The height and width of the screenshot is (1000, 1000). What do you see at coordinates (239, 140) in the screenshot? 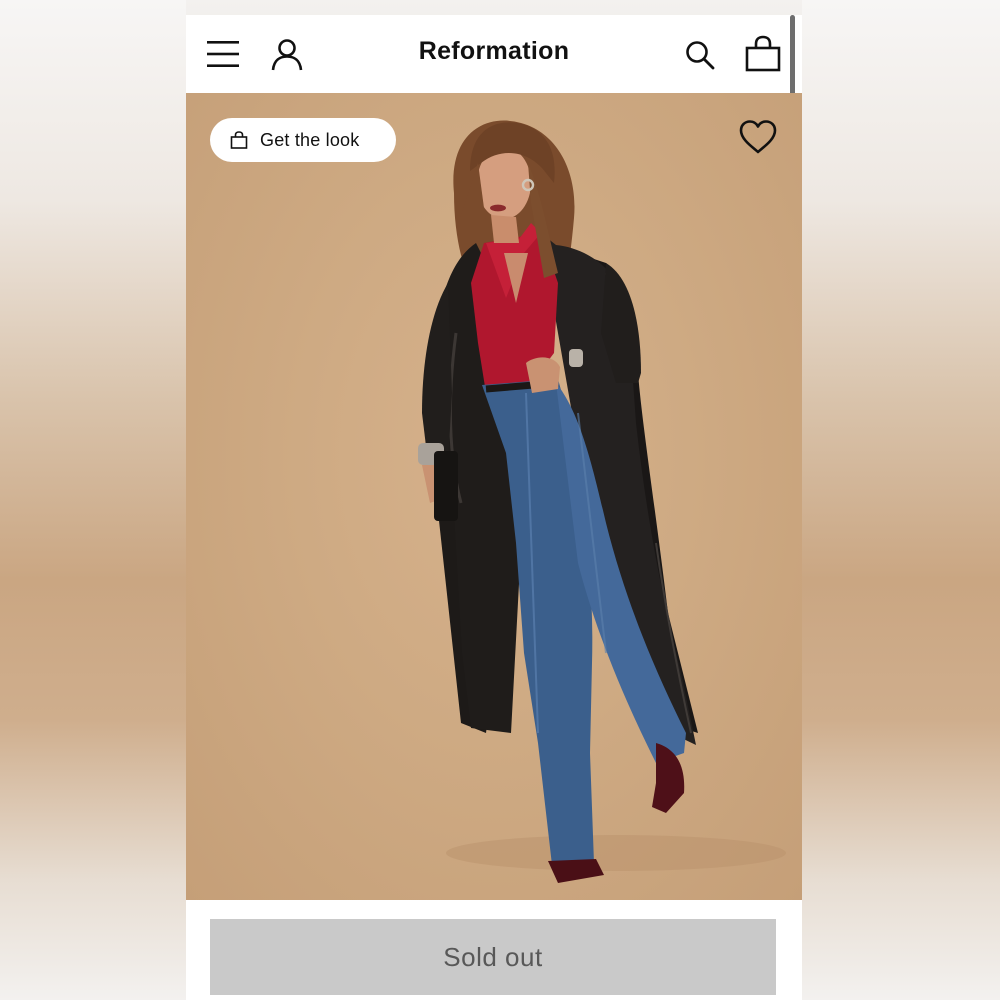
I see `shopping-bag-icon` at bounding box center [239, 140].